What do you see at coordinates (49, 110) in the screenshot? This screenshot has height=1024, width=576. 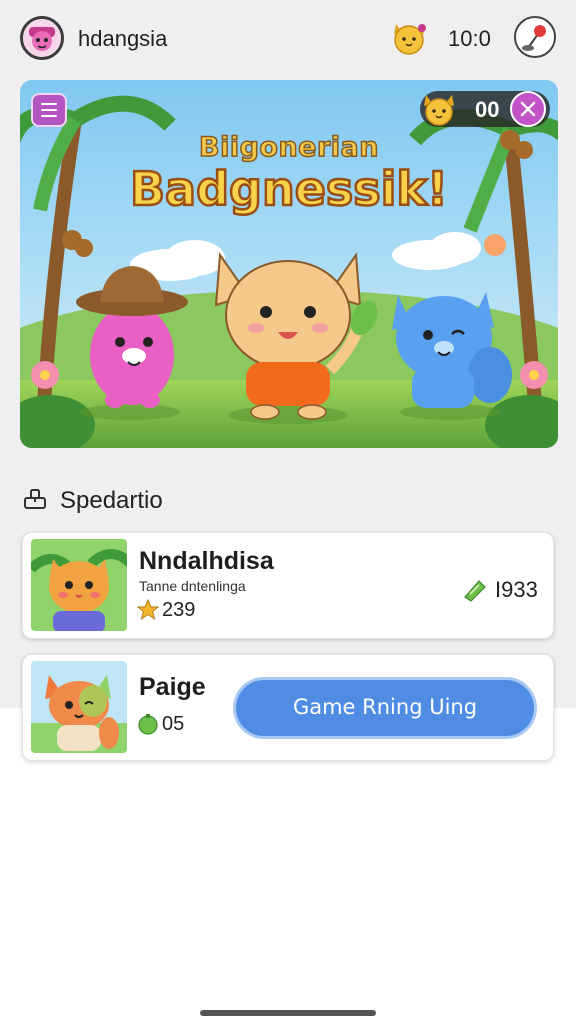 I see `menu-button` at bounding box center [49, 110].